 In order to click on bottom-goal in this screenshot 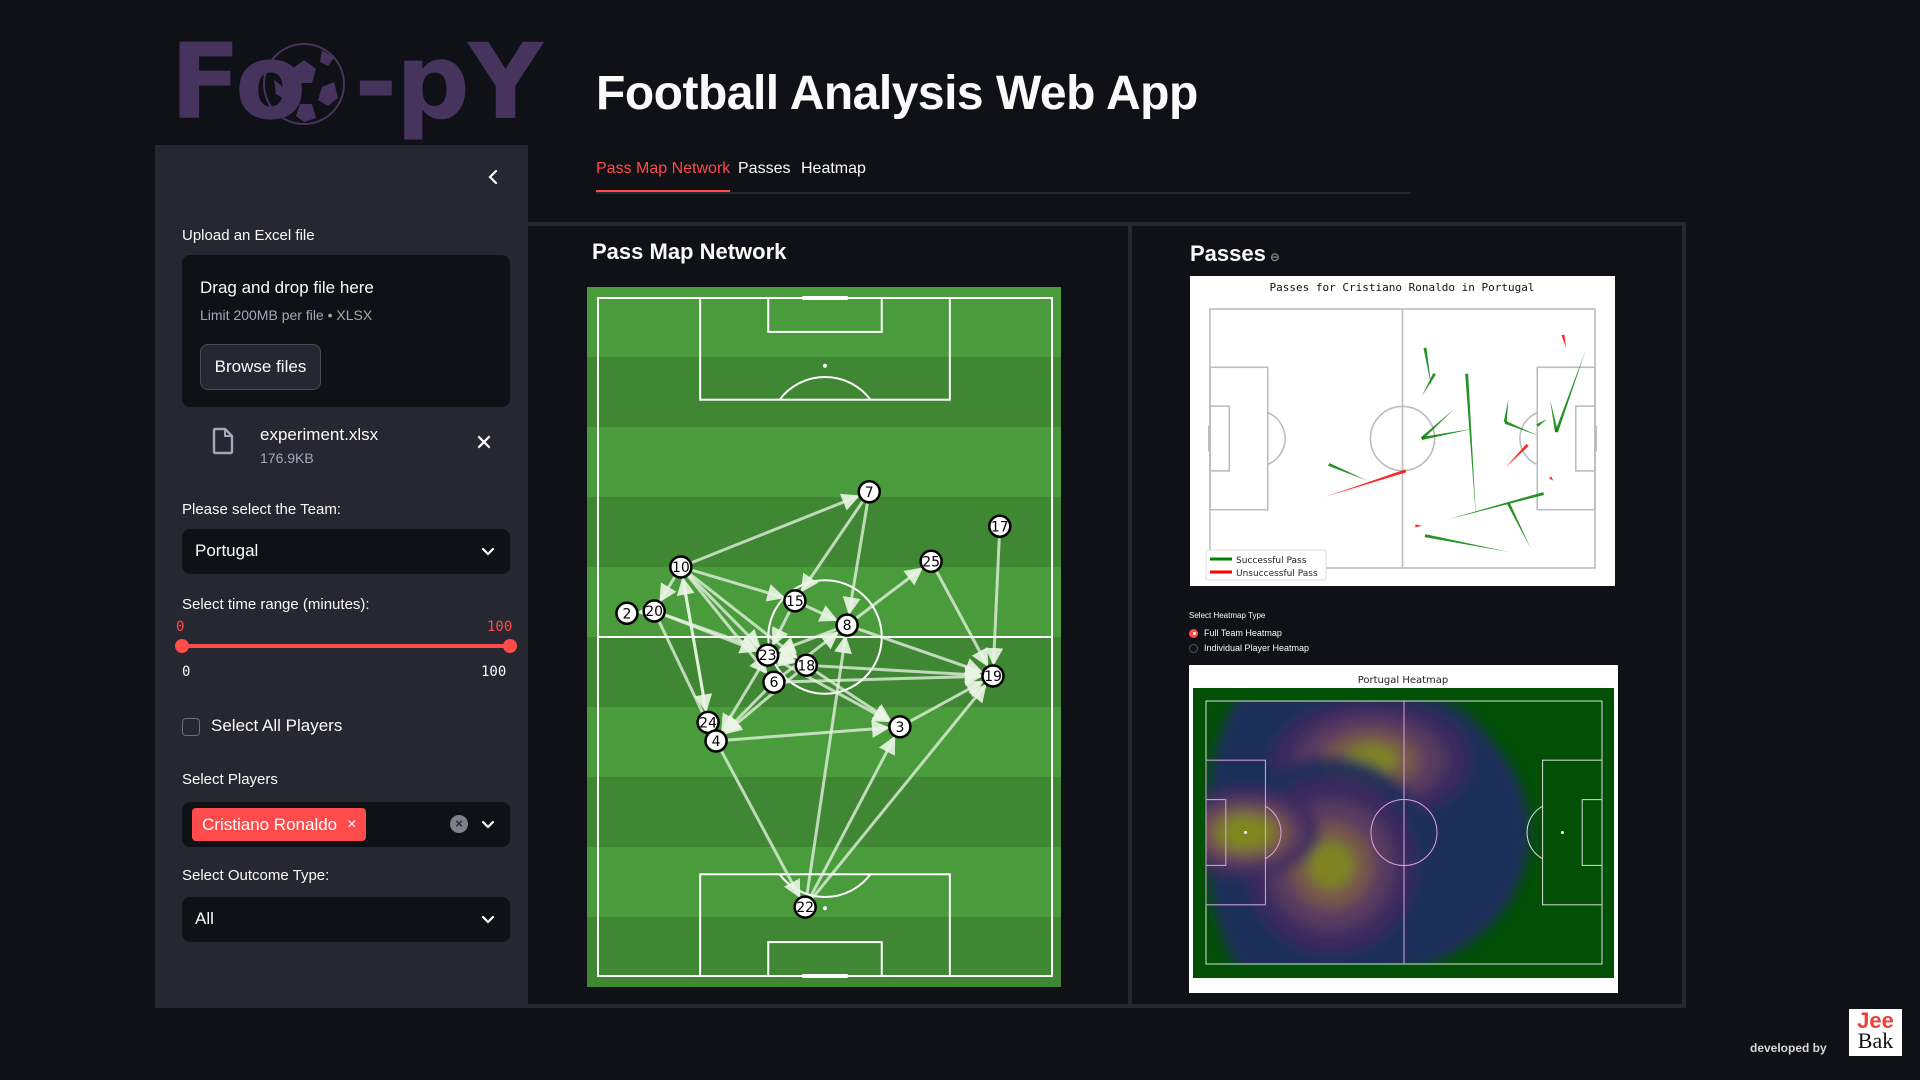, I will do `click(825, 976)`.